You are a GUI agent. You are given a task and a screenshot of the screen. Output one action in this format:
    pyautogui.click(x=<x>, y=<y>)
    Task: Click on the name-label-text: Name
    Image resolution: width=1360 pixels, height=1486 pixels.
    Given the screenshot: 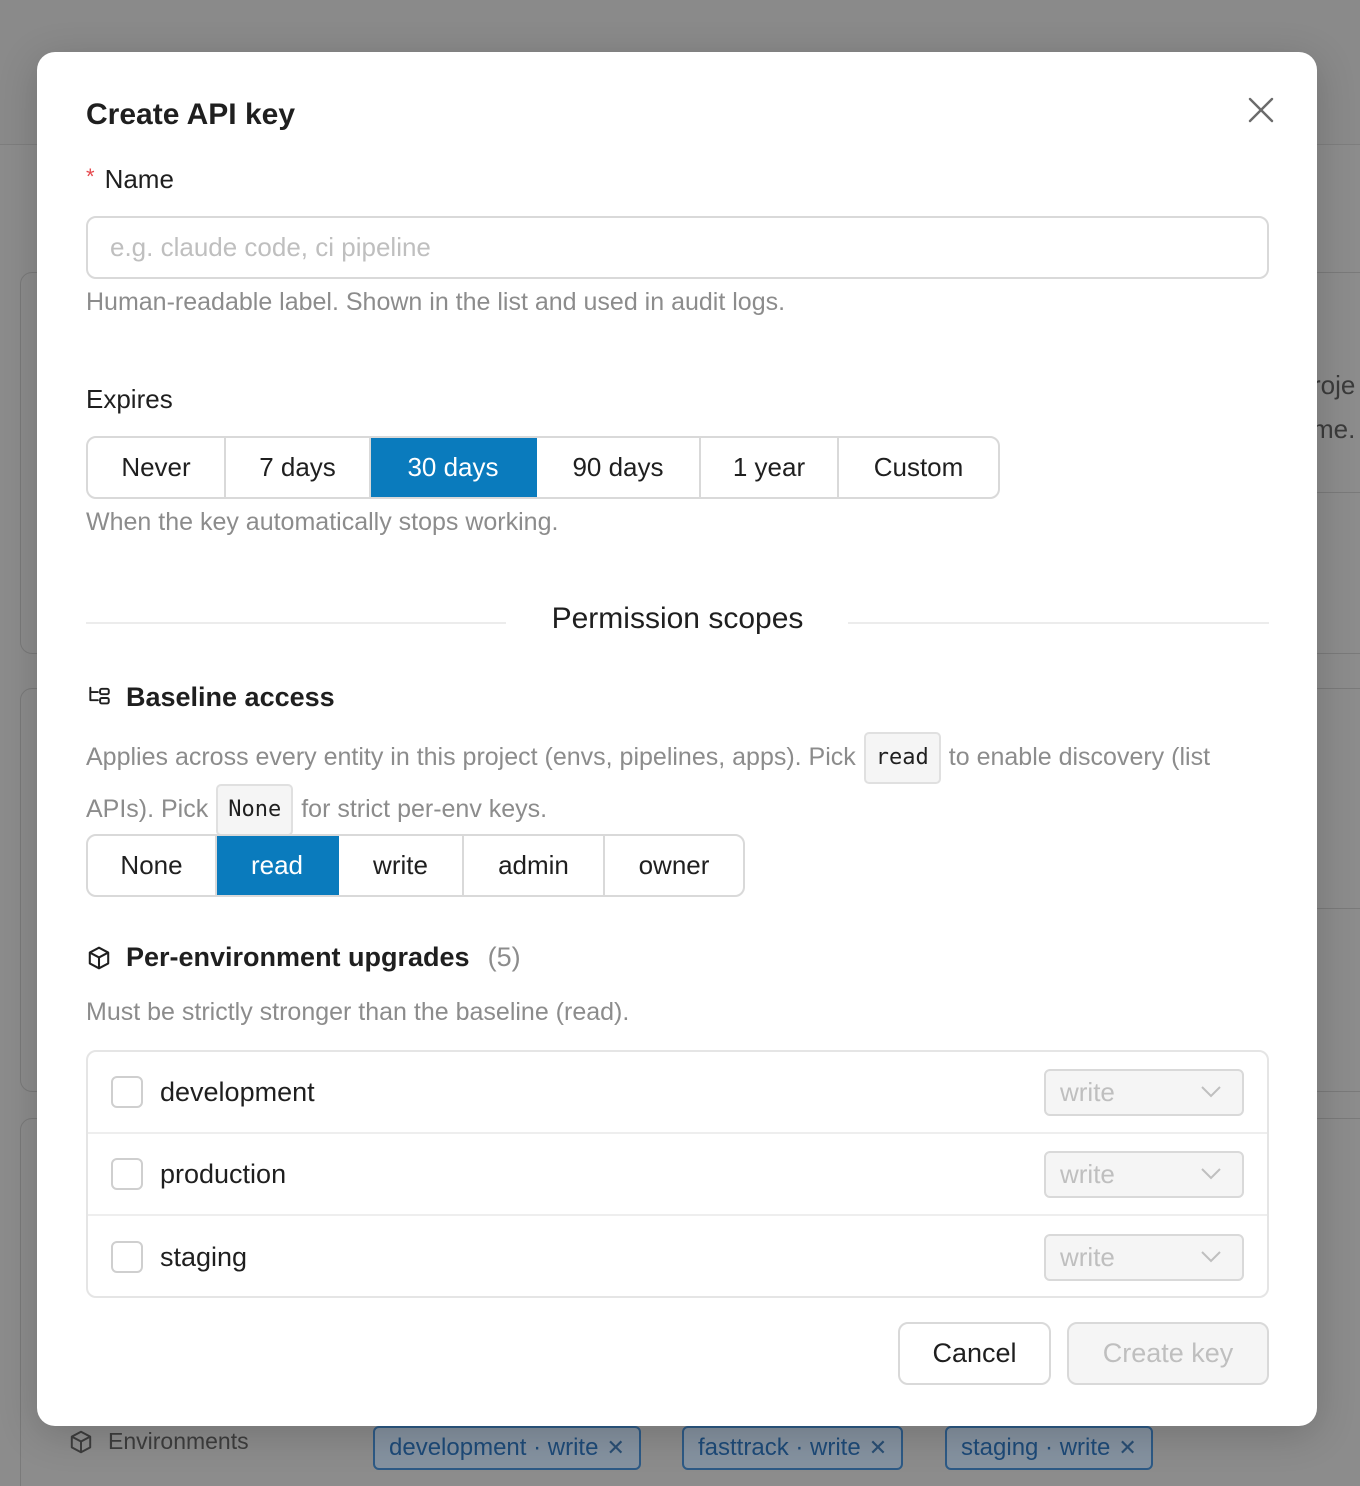 What is the action you would take?
    pyautogui.click(x=139, y=179)
    